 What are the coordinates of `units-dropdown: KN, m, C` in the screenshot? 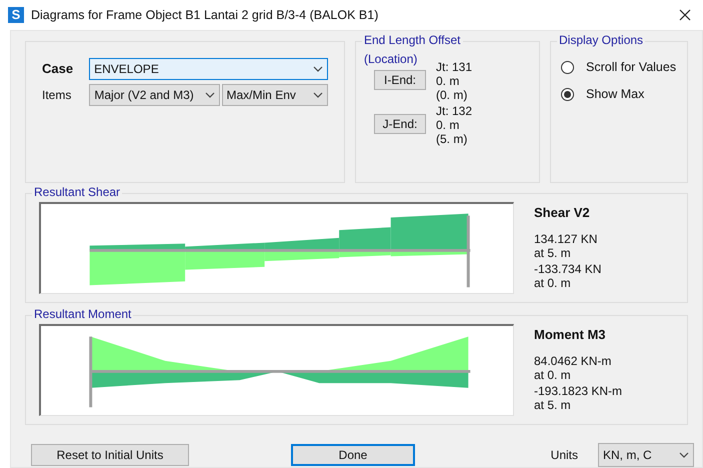 It's located at (646, 455).